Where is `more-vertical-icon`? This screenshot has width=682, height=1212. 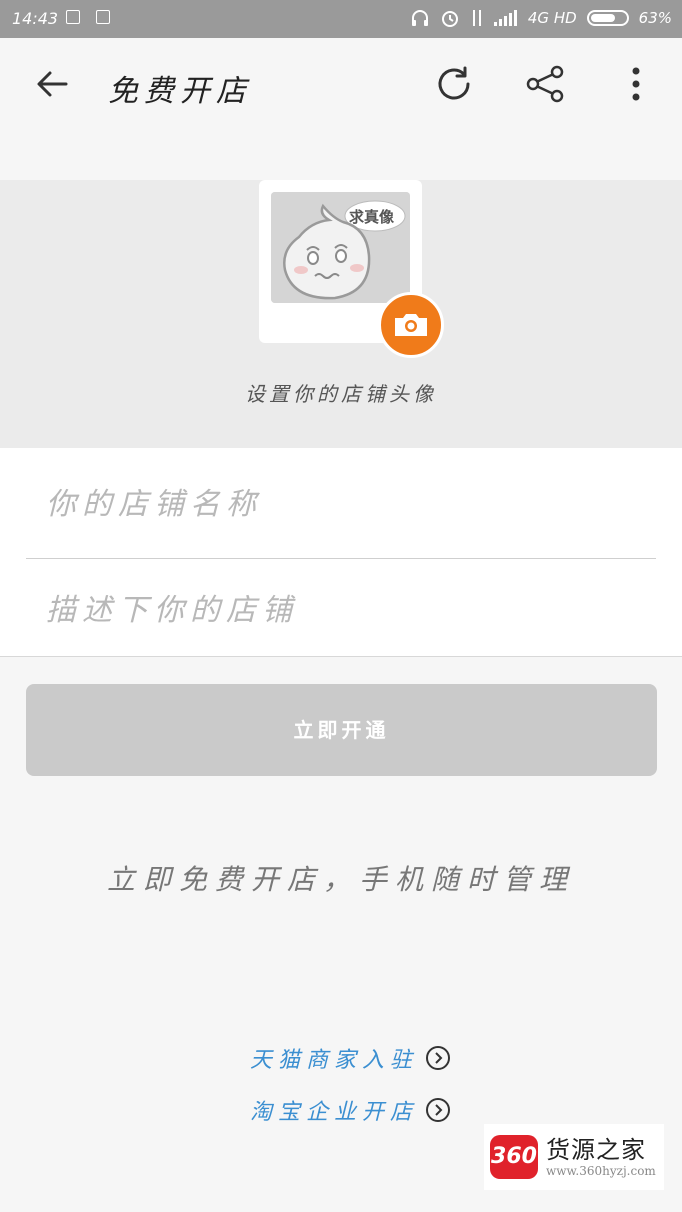
more-vertical-icon is located at coordinates (636, 84).